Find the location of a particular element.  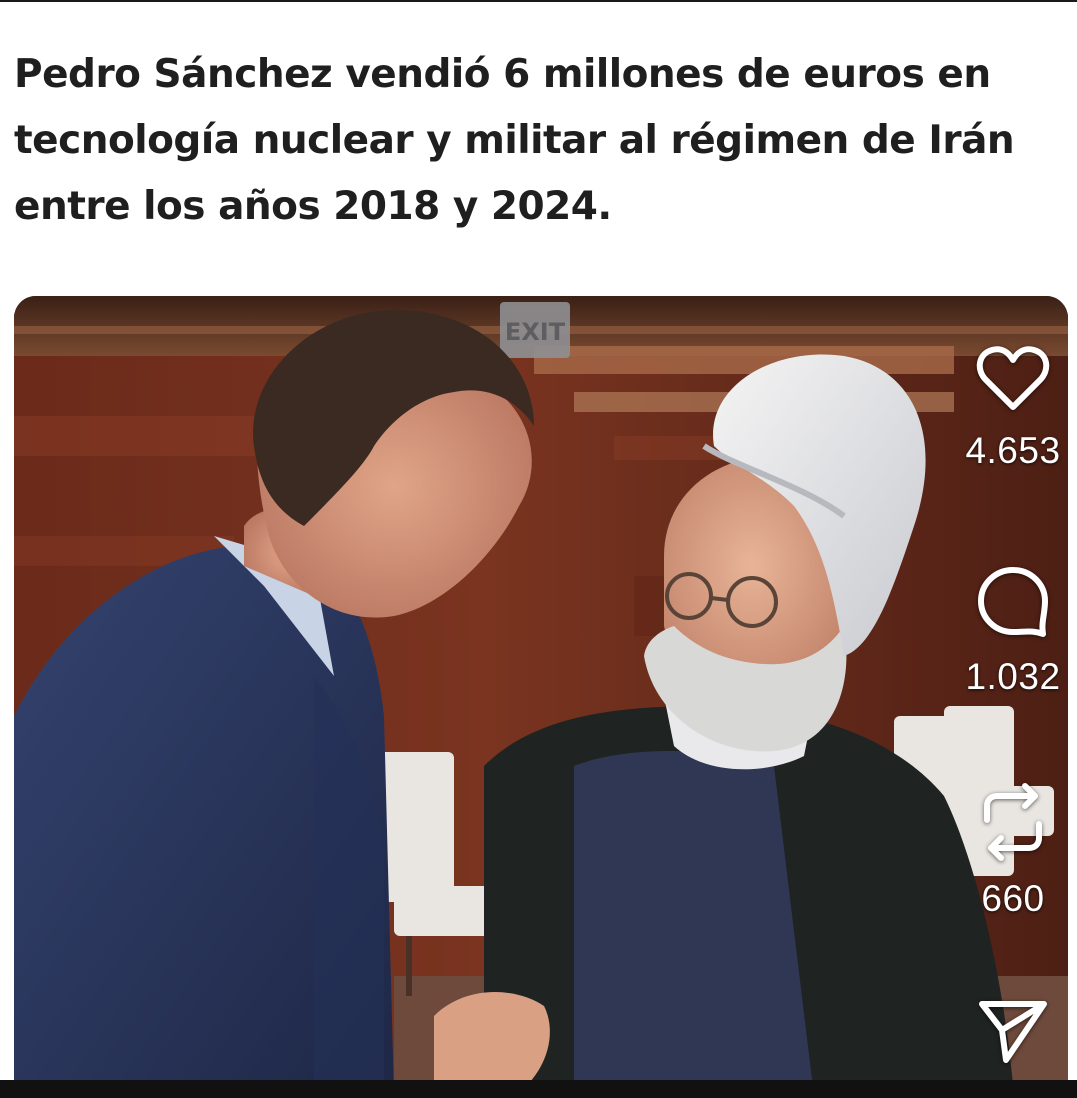

share-action is located at coordinates (1013, 1031).